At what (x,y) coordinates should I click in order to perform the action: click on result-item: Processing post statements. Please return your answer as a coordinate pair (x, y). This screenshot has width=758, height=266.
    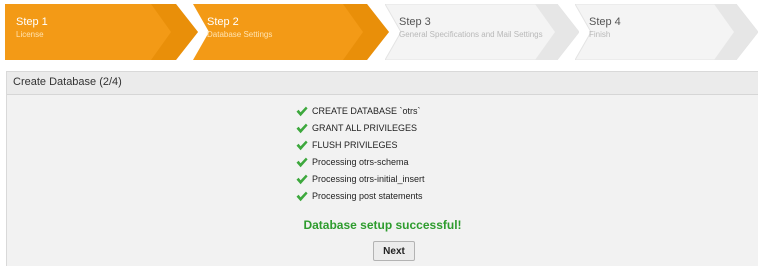
    Looking at the image, I should click on (382, 198).